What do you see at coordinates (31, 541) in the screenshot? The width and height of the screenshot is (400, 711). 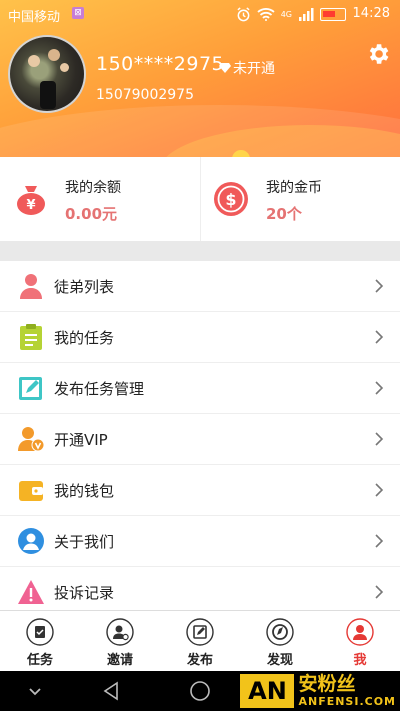 I see `user-circle-icon` at bounding box center [31, 541].